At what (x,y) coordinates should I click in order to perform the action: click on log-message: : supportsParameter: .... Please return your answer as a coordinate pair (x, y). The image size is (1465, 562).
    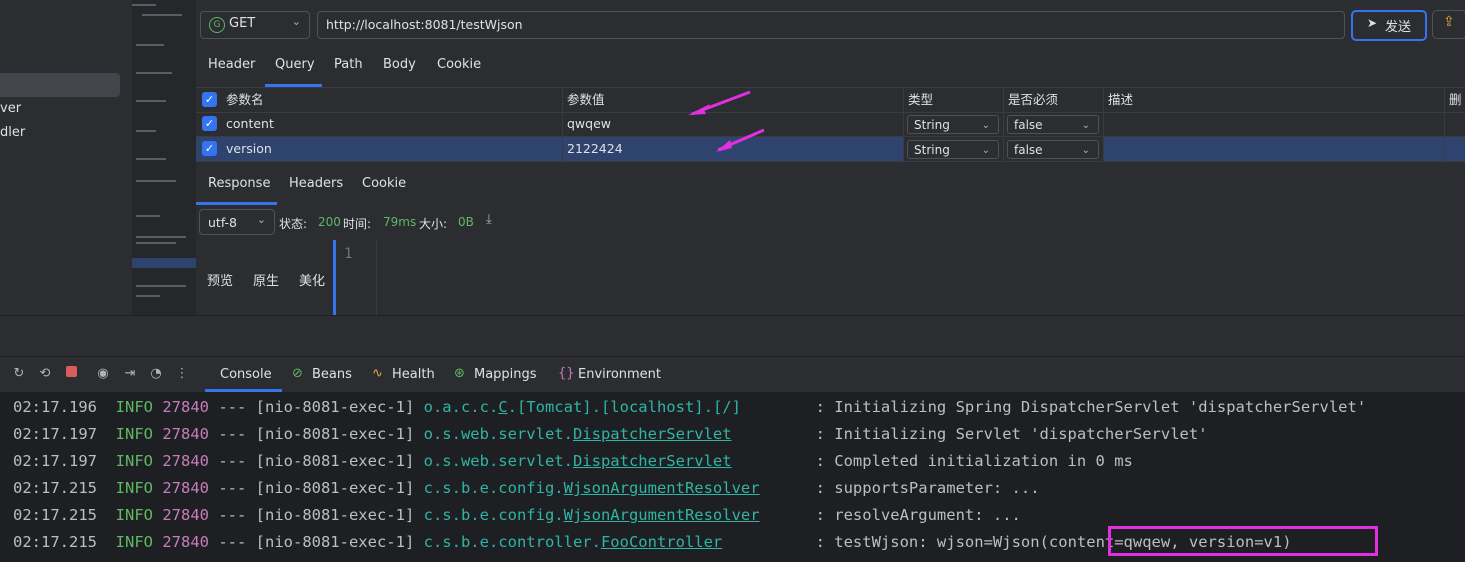
    Looking at the image, I should click on (927, 488).